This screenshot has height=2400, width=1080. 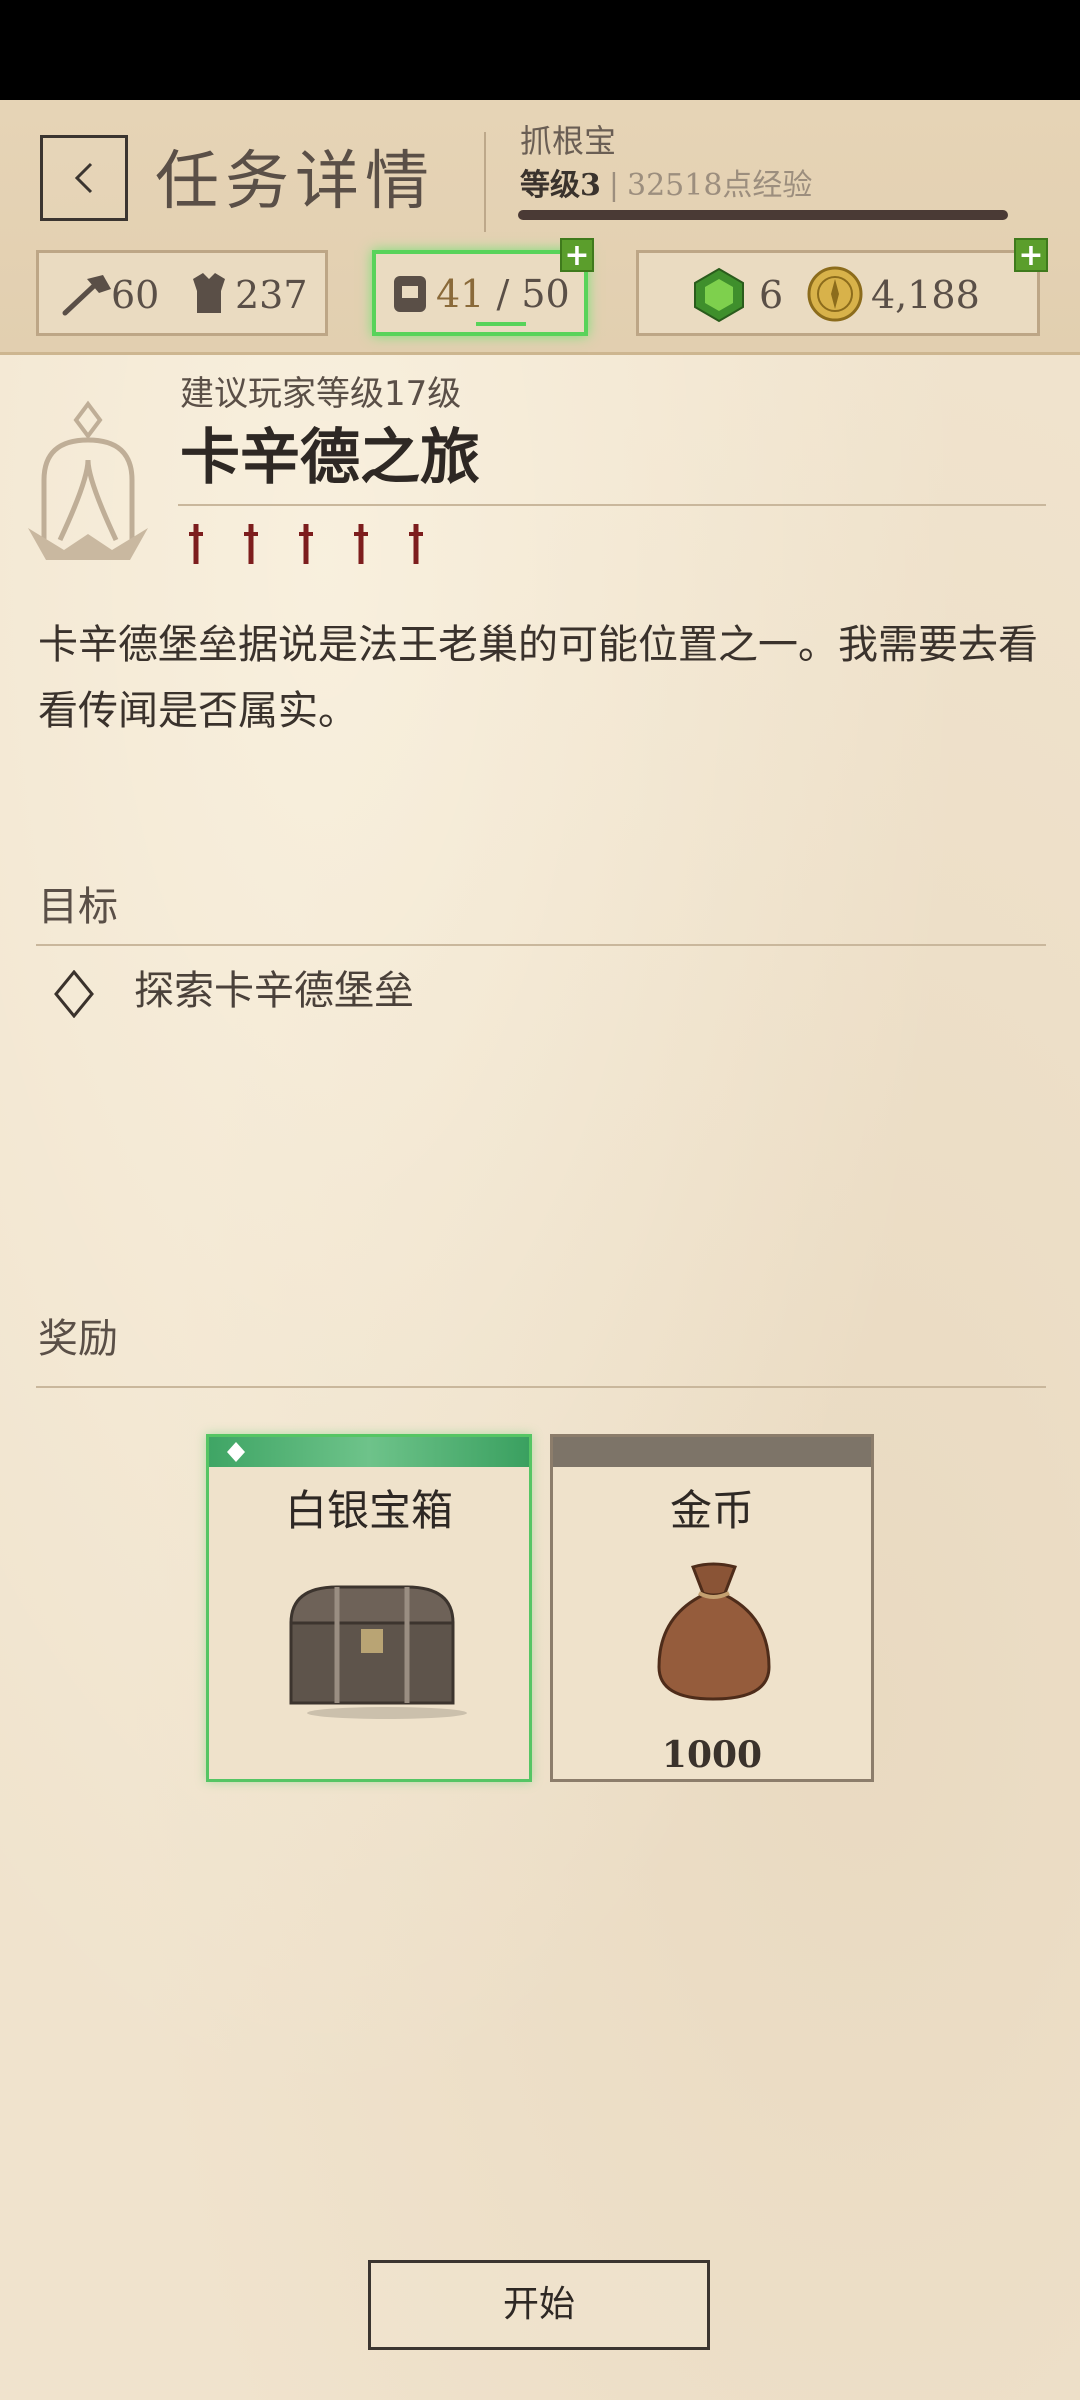 What do you see at coordinates (771, 295) in the screenshot?
I see `gem-value: 6` at bounding box center [771, 295].